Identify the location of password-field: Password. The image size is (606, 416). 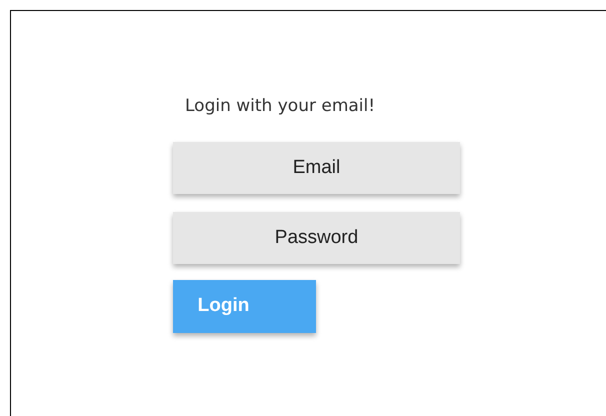
(316, 238).